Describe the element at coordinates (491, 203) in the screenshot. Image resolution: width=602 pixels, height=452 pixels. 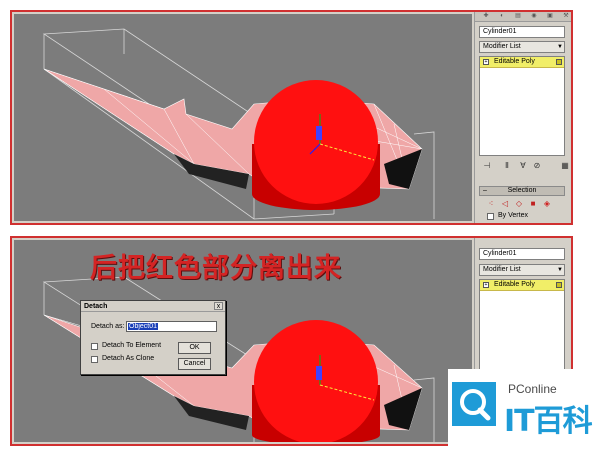
I see `vertex-icon: ⁖` at that location.